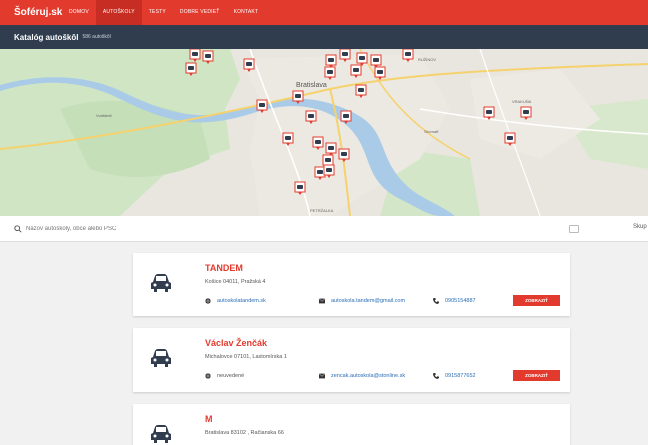 This screenshot has width=648, height=445. I want to click on search-input, so click(296, 228).